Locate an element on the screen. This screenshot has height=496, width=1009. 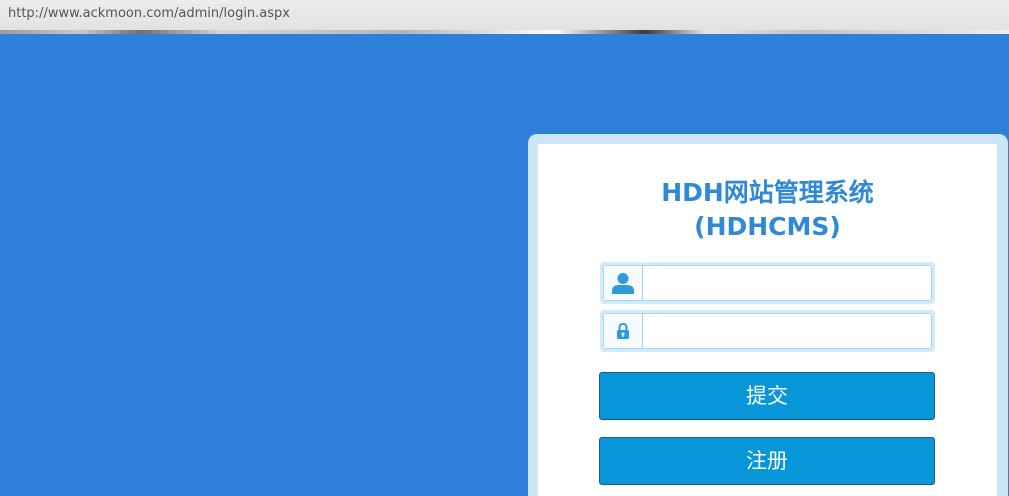
login-title-line1: HDH网站管理系统 is located at coordinates (767, 192).